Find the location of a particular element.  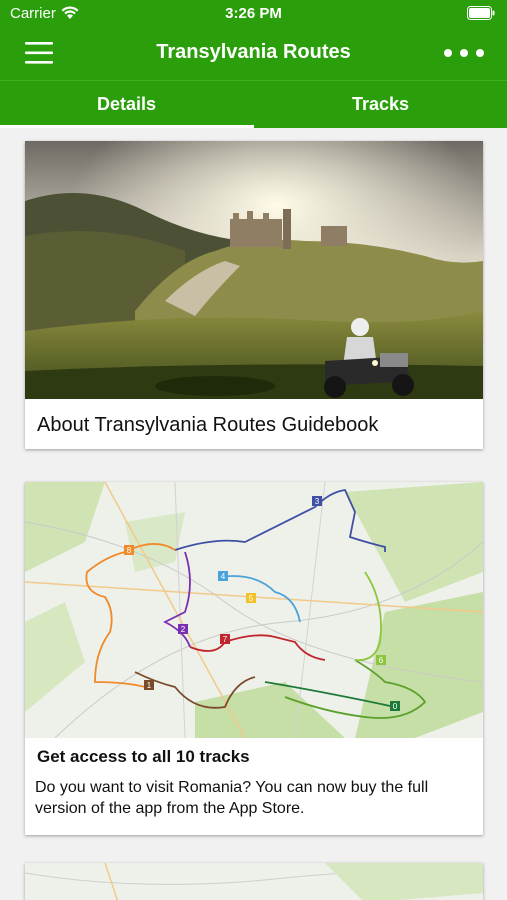

svg-text: 0 is located at coordinates (395, 706).